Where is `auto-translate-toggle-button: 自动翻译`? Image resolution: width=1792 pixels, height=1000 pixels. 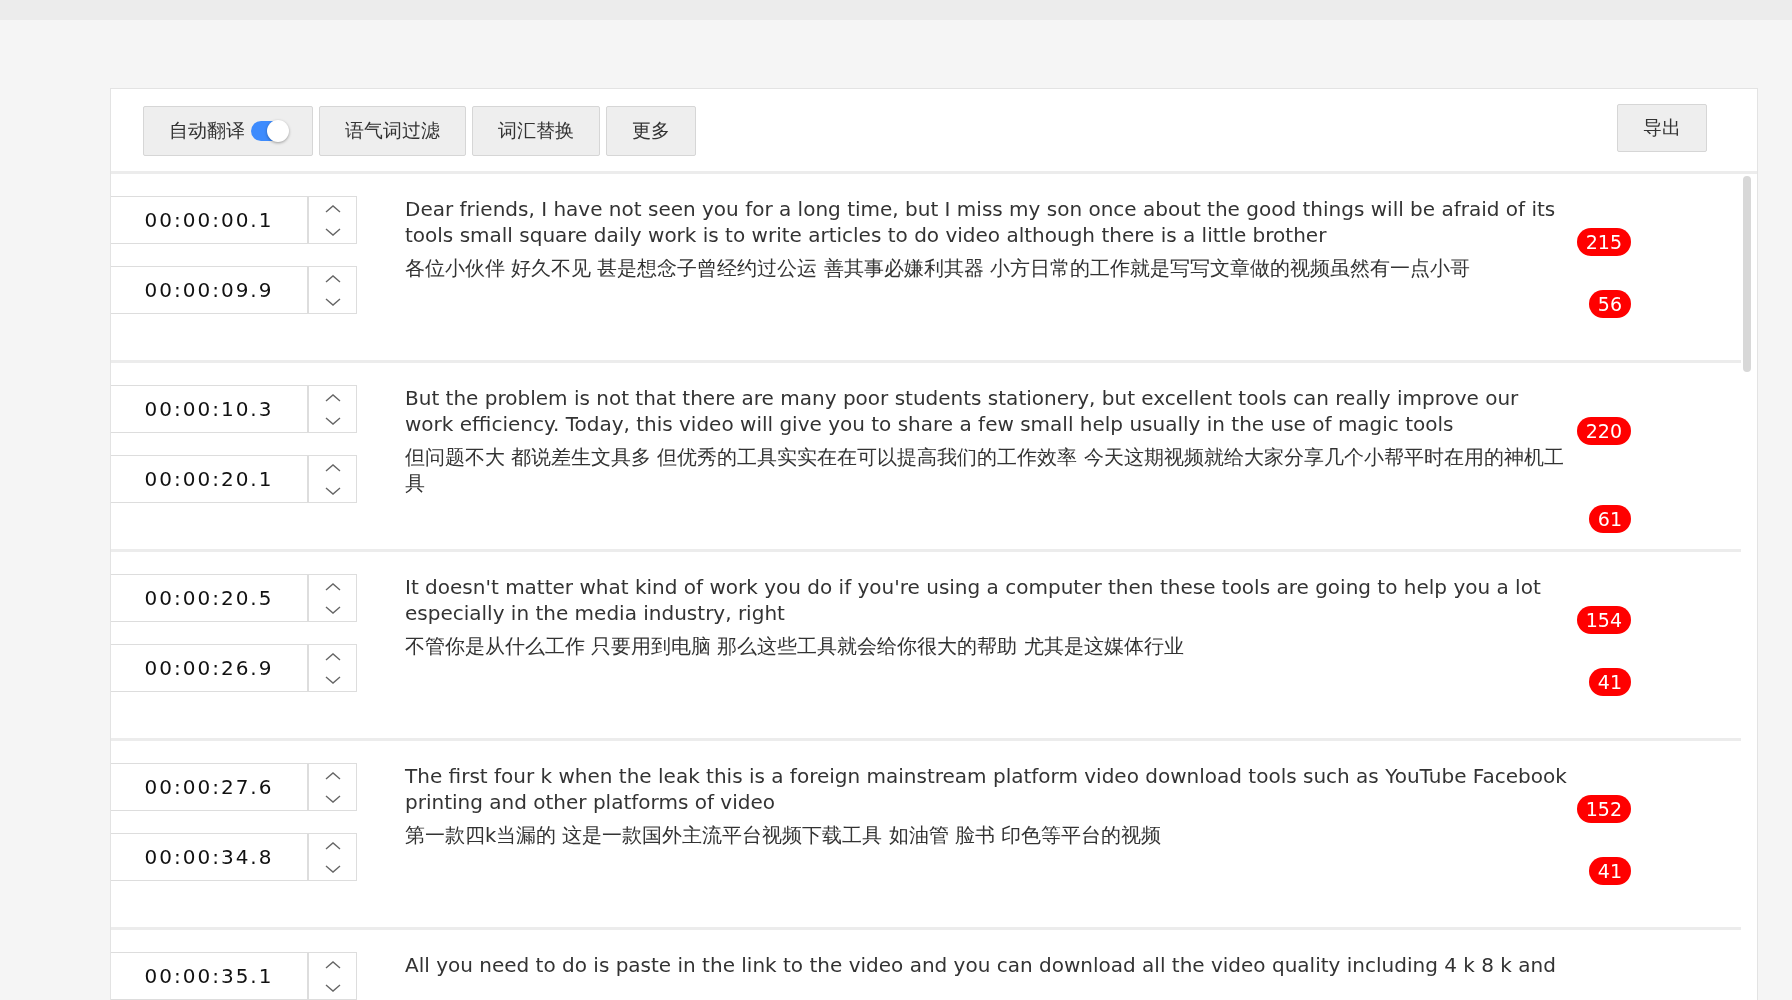
auto-translate-toggle-button: 自动翻译 is located at coordinates (228, 131).